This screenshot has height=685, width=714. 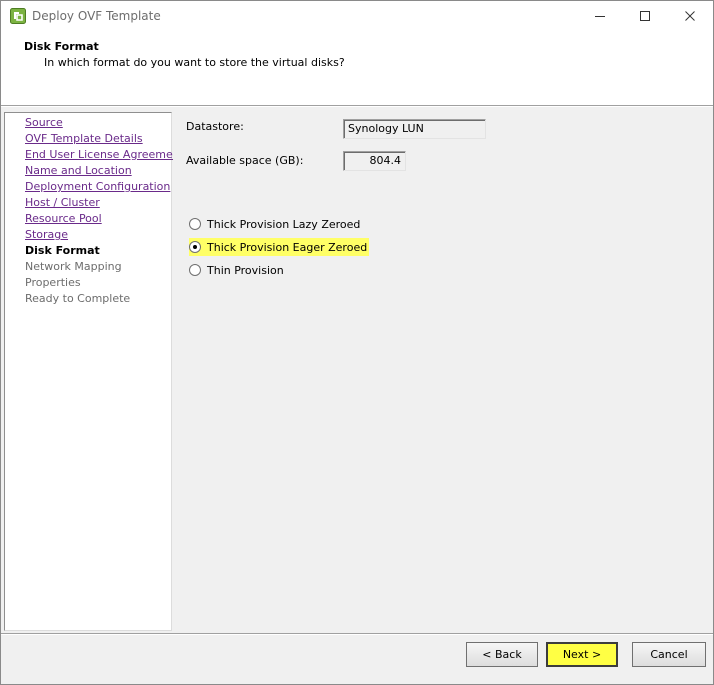 I want to click on nav-step-properties: Properties, so click(x=53, y=282).